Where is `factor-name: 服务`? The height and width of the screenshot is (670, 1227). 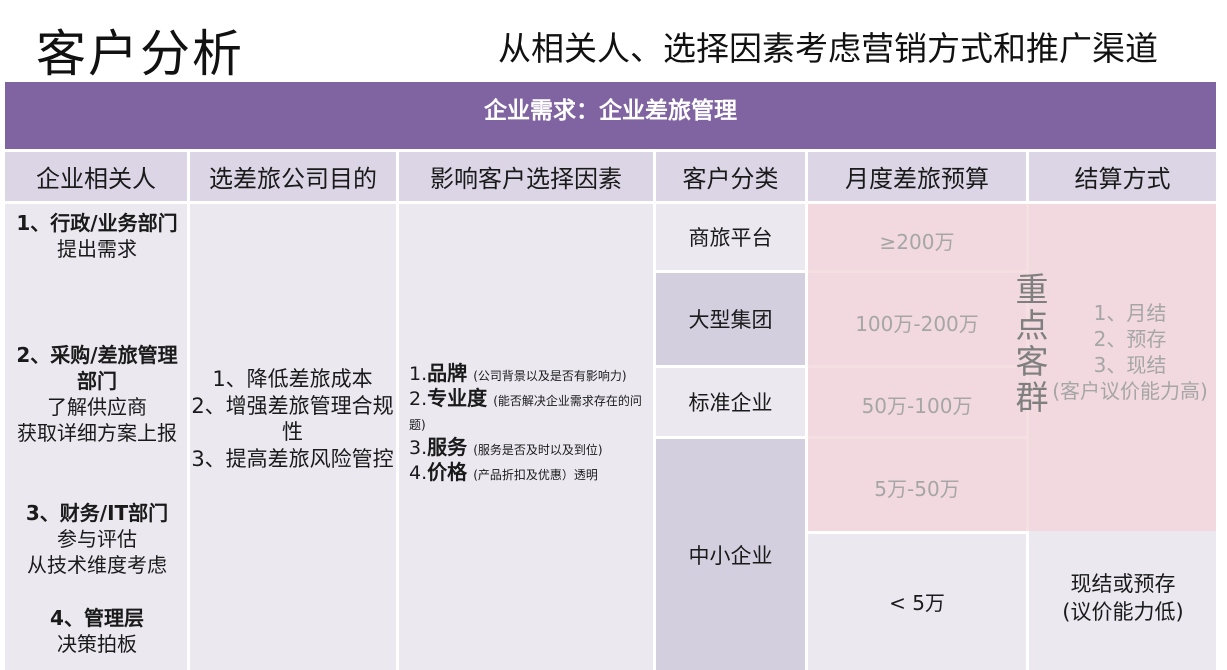 factor-name: 服务 is located at coordinates (447, 447).